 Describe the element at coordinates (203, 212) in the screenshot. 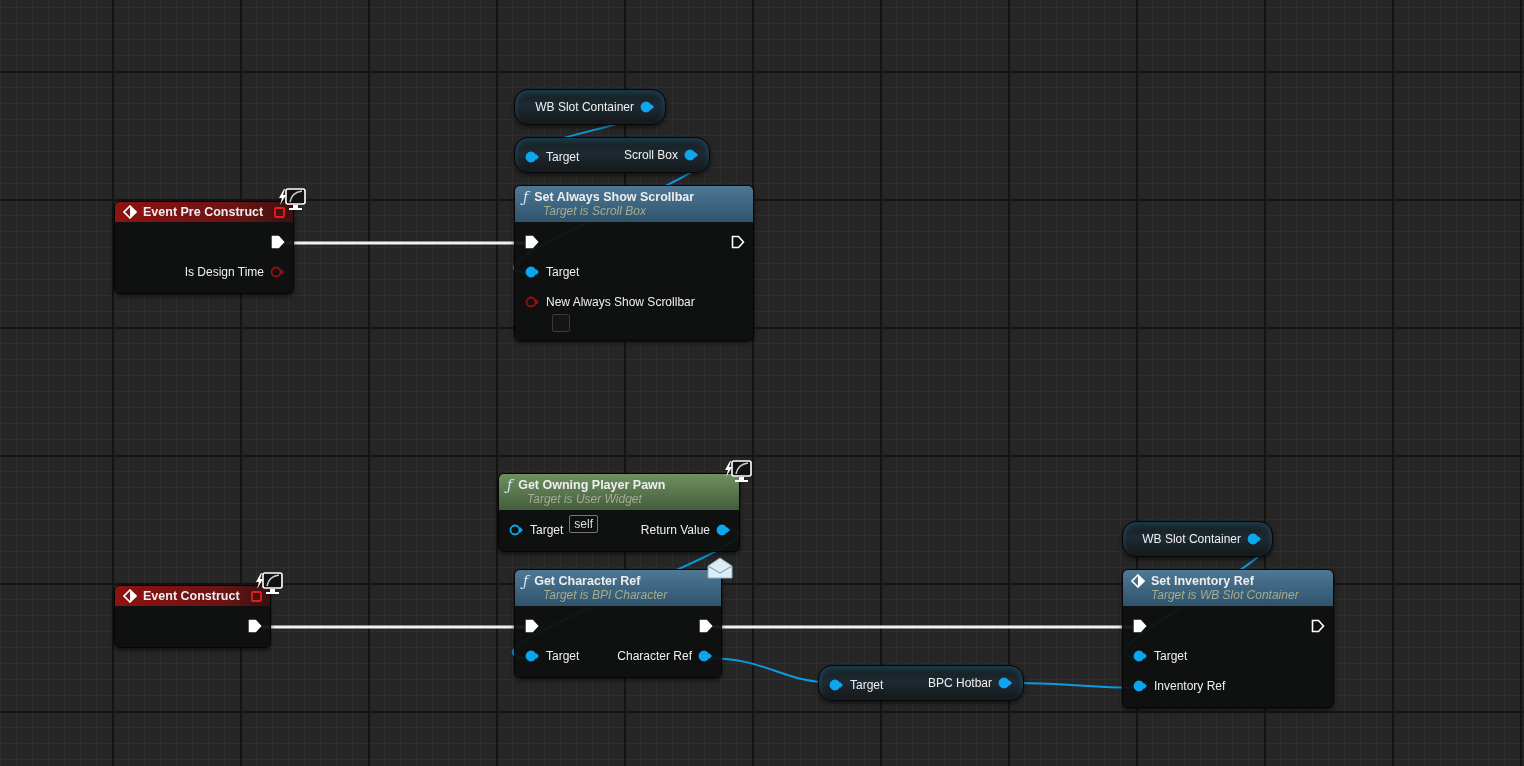

I see `node-title: Event Pre Construct` at that location.